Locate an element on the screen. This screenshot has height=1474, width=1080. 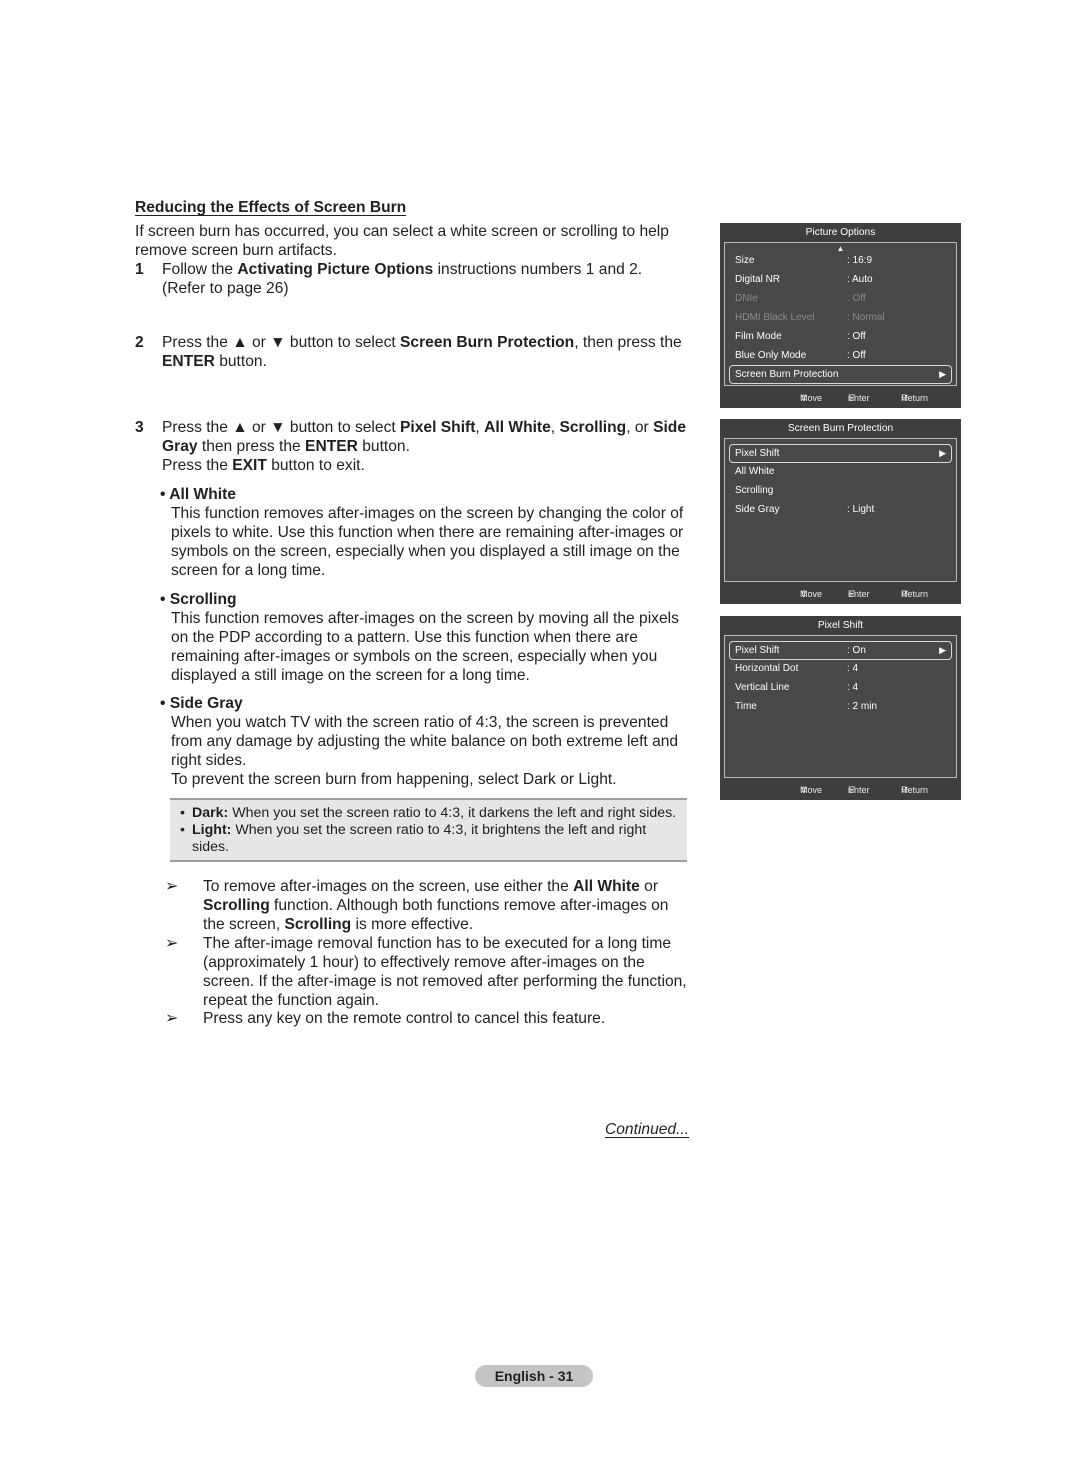
row-label: DNIe is located at coordinates (746, 298).